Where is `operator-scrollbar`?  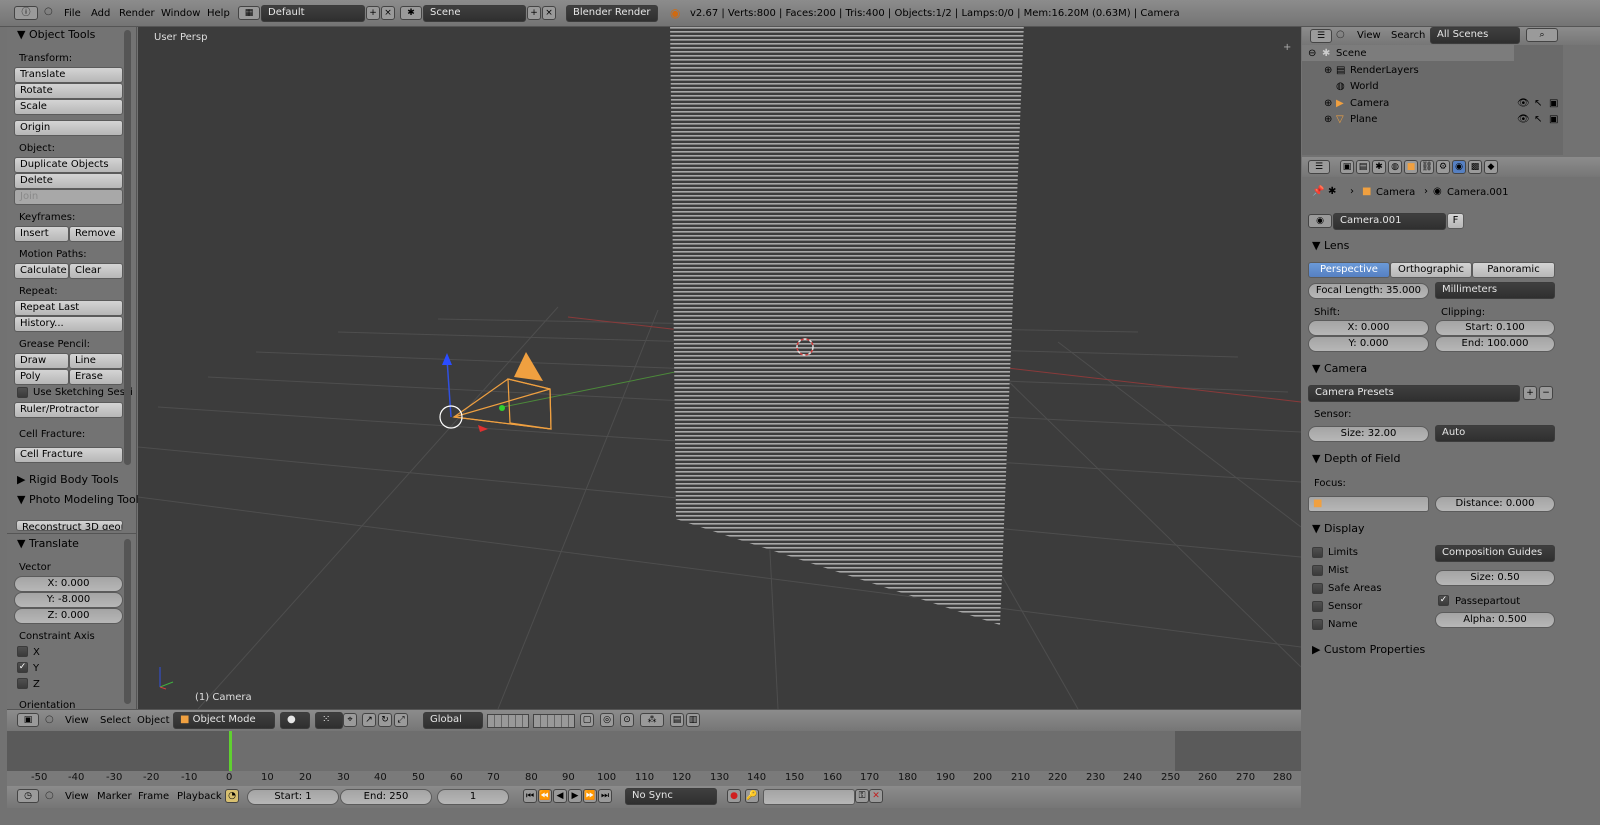 operator-scrollbar is located at coordinates (127, 621).